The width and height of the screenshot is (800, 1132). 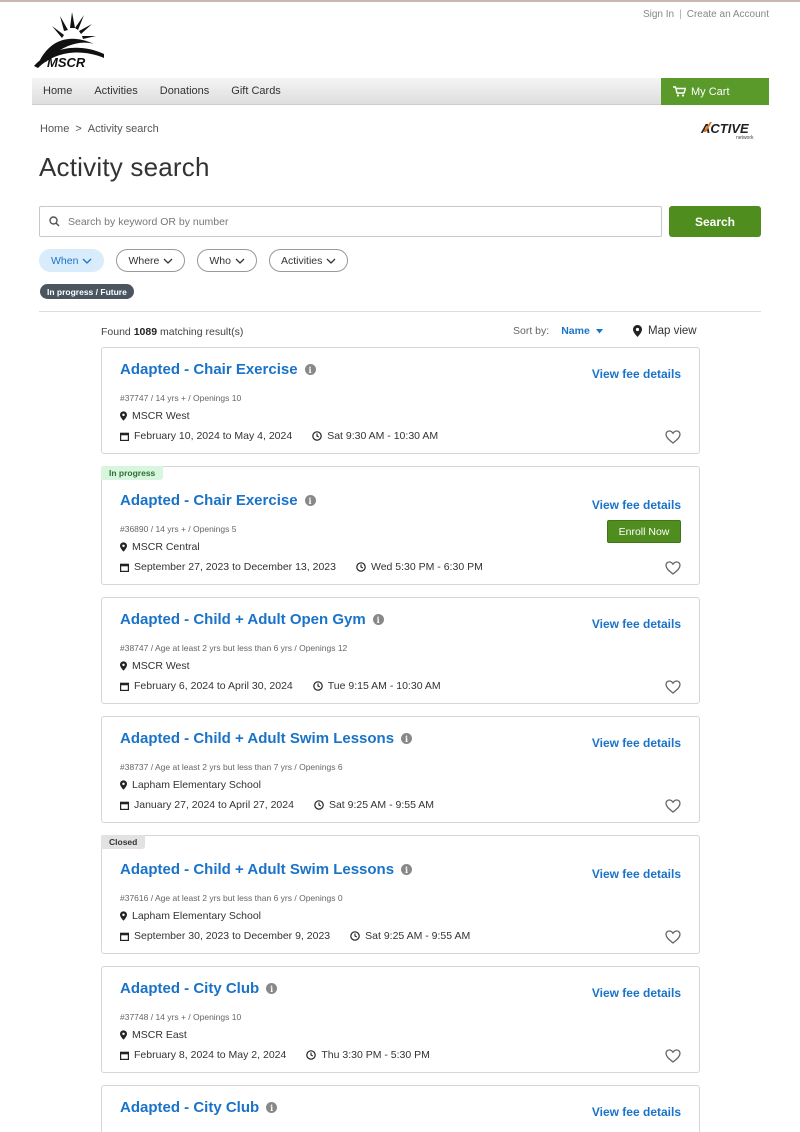 What do you see at coordinates (665, 331) in the screenshot?
I see `map-view-link: Map view` at bounding box center [665, 331].